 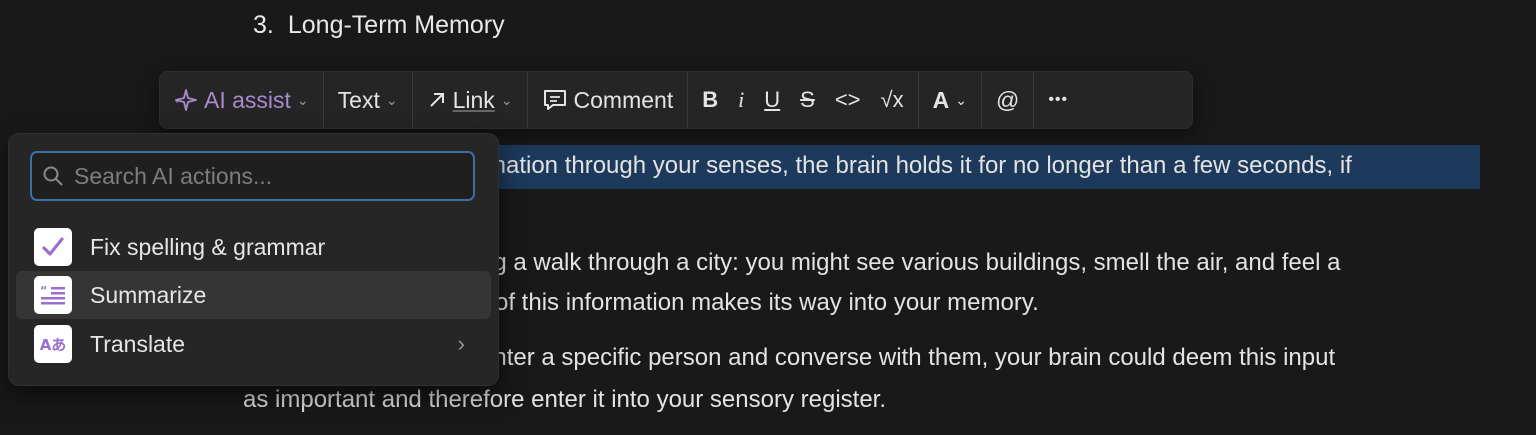 What do you see at coordinates (473, 99) in the screenshot?
I see `link-label: Link` at bounding box center [473, 99].